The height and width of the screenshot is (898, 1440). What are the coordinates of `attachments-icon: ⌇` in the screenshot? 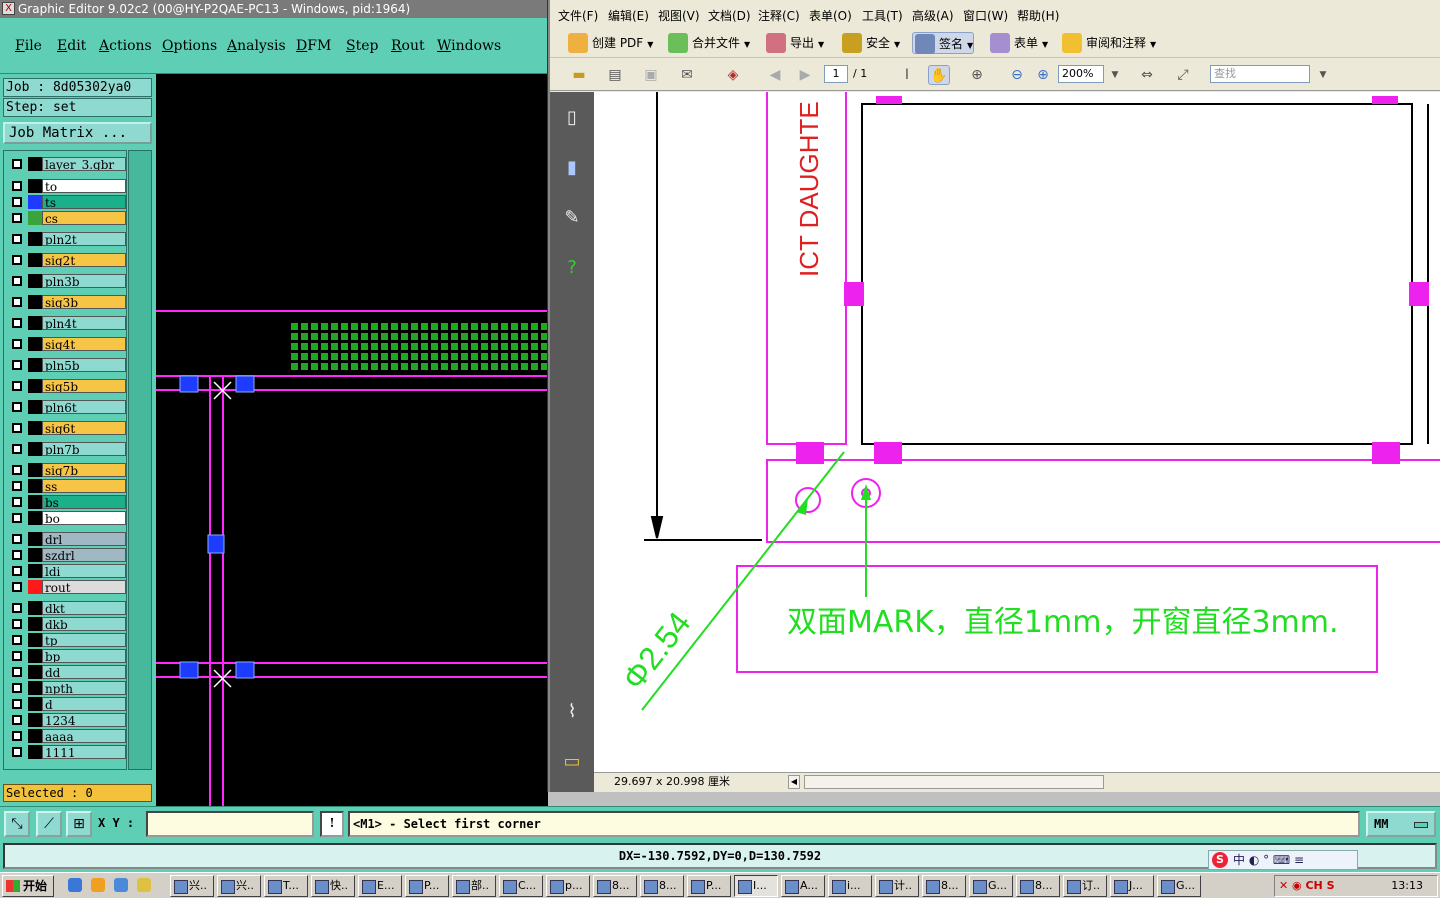 It's located at (572, 712).